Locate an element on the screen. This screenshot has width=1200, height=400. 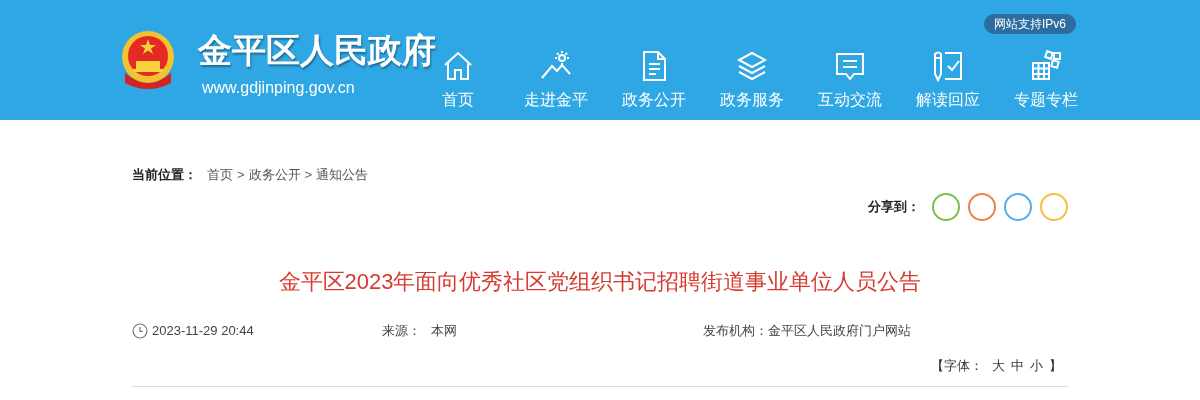
share-label: 分享到： is located at coordinates (894, 207).